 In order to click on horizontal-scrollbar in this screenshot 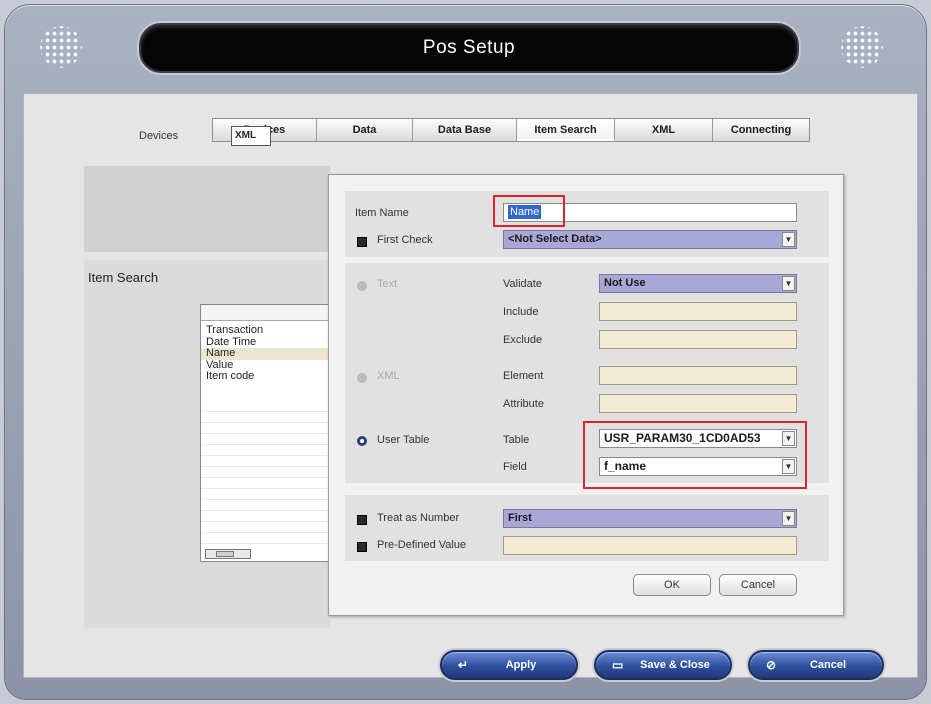, I will do `click(228, 554)`.